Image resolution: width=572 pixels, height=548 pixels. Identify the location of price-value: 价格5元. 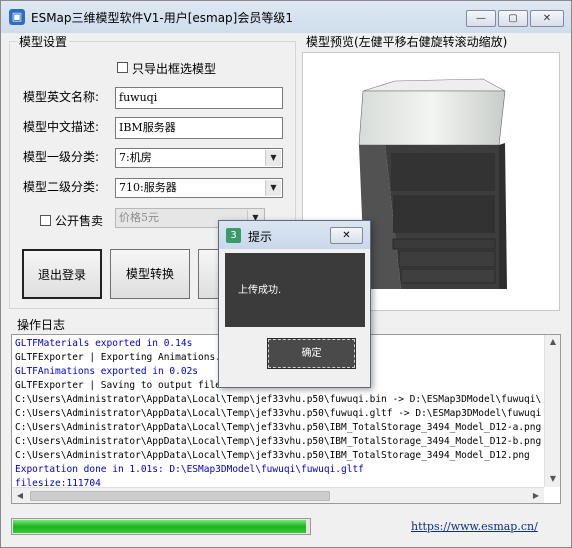
(139, 217).